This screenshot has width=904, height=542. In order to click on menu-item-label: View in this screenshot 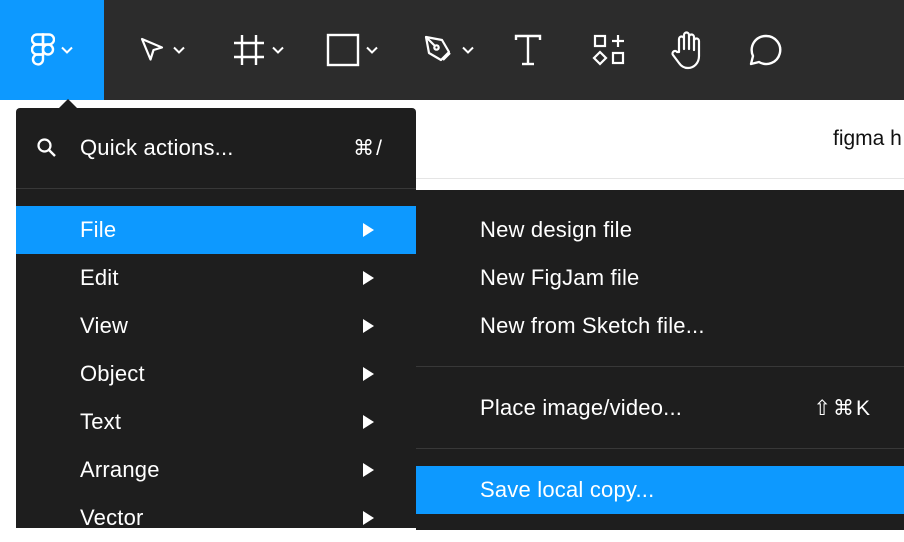, I will do `click(104, 325)`.